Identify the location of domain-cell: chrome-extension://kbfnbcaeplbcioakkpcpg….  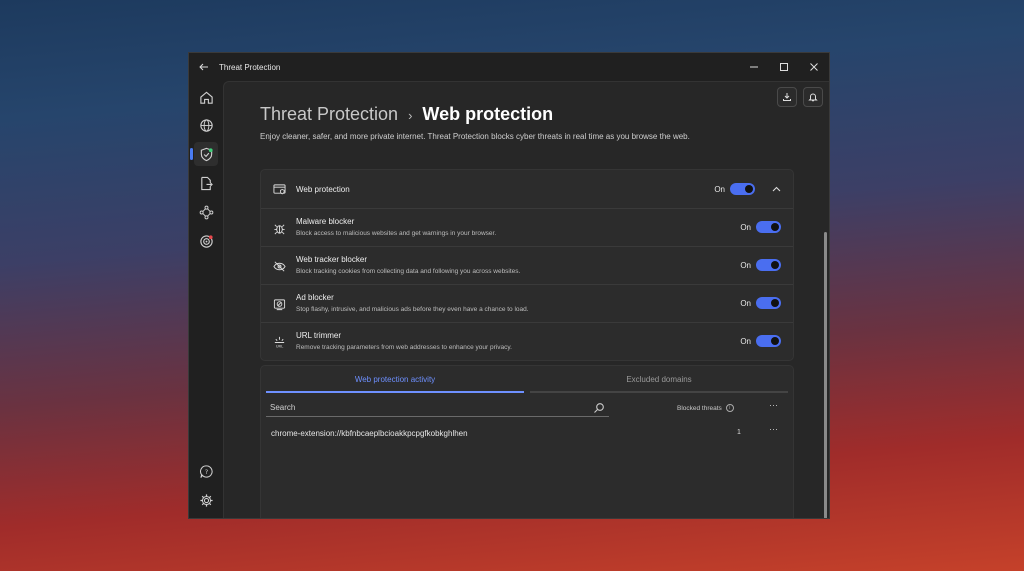
(369, 433).